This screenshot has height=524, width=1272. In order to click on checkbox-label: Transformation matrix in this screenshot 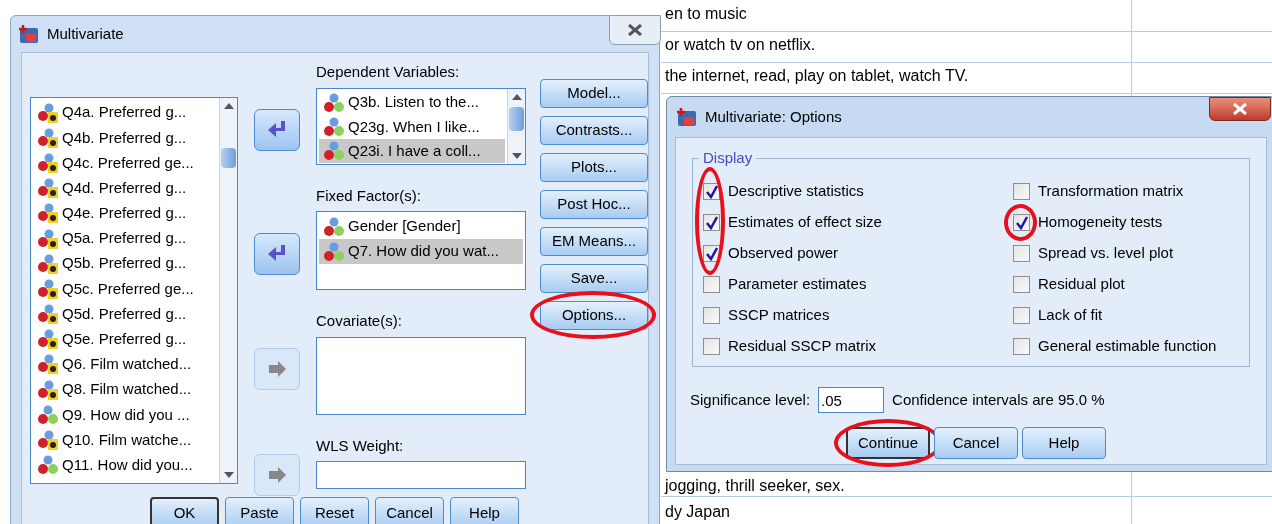, I will do `click(1111, 191)`.